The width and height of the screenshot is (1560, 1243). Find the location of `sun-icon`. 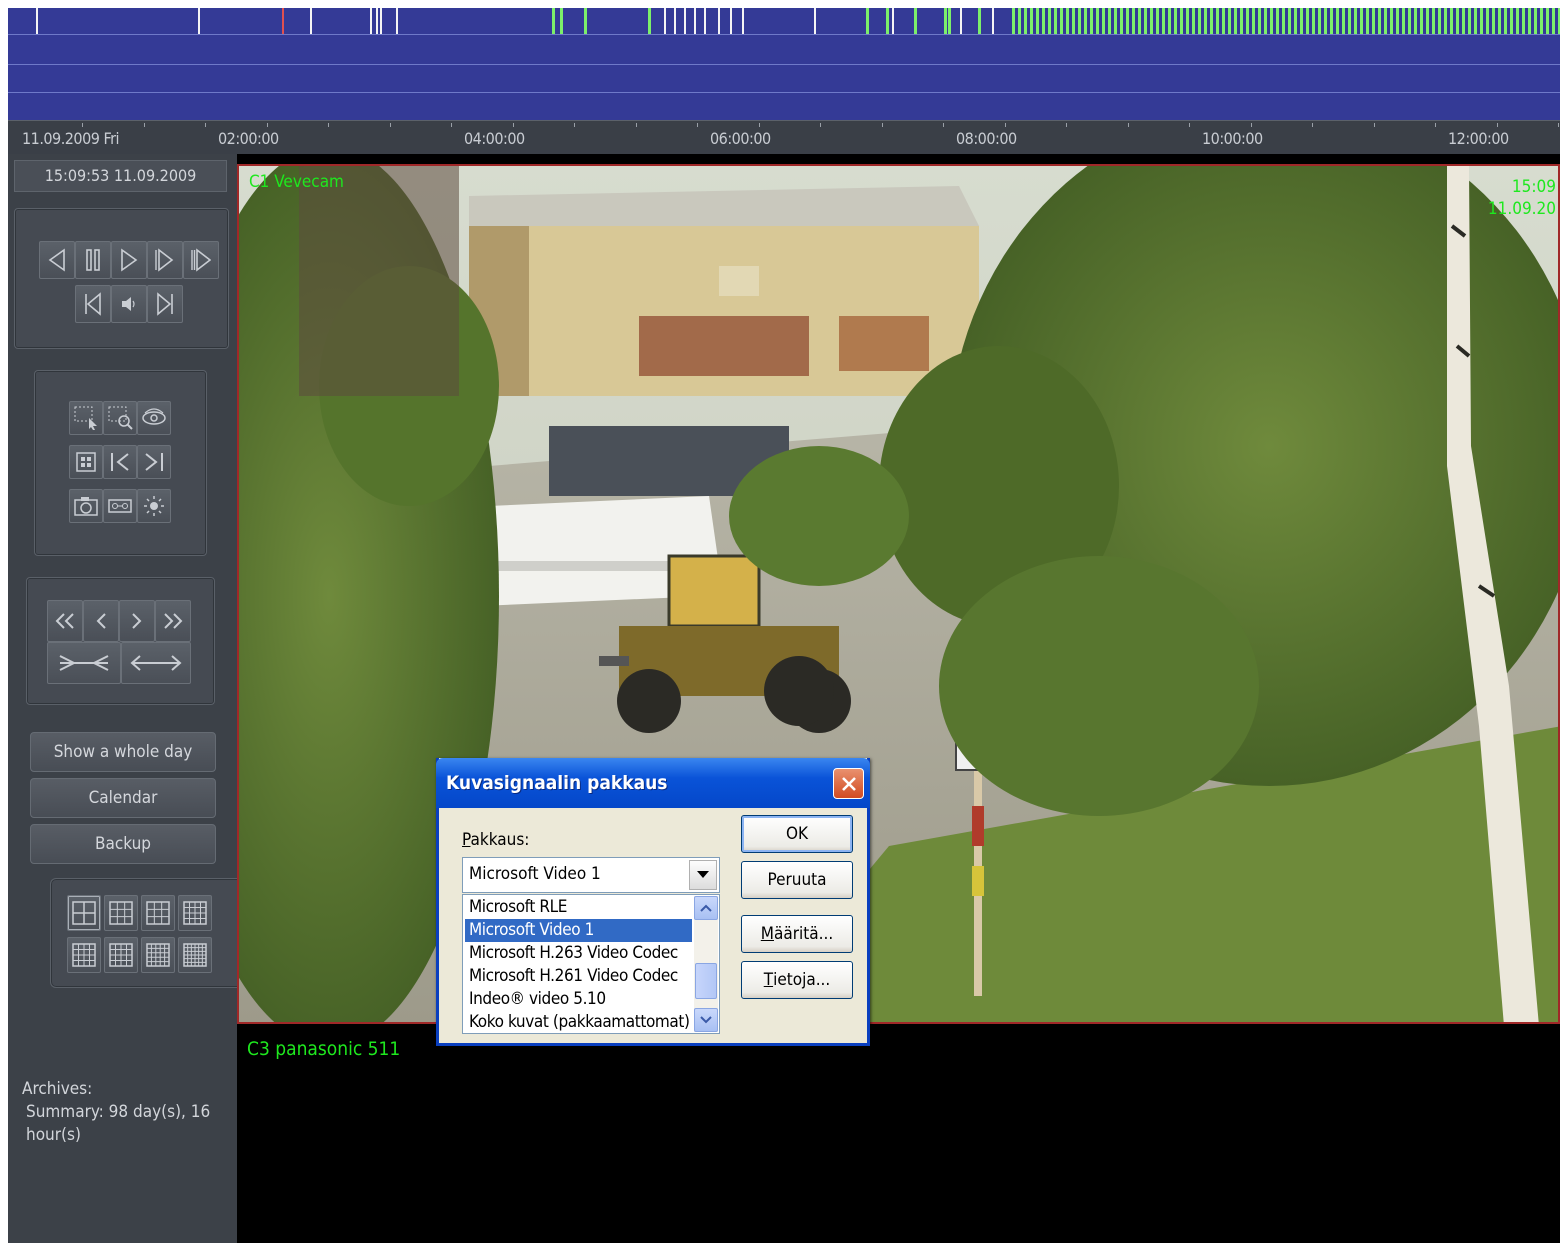

sun-icon is located at coordinates (154, 506).